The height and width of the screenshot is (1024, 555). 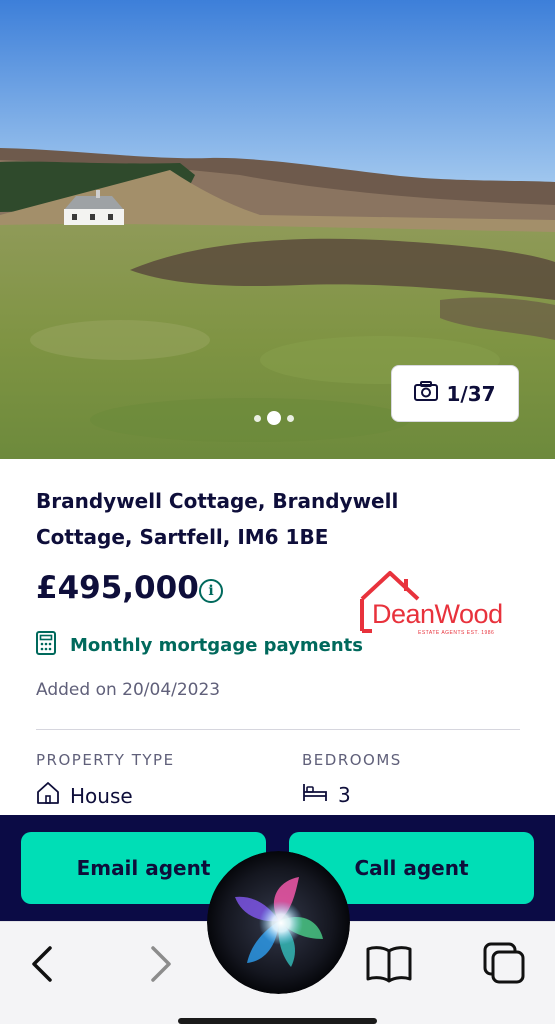 I want to click on divider, so click(x=278, y=729).